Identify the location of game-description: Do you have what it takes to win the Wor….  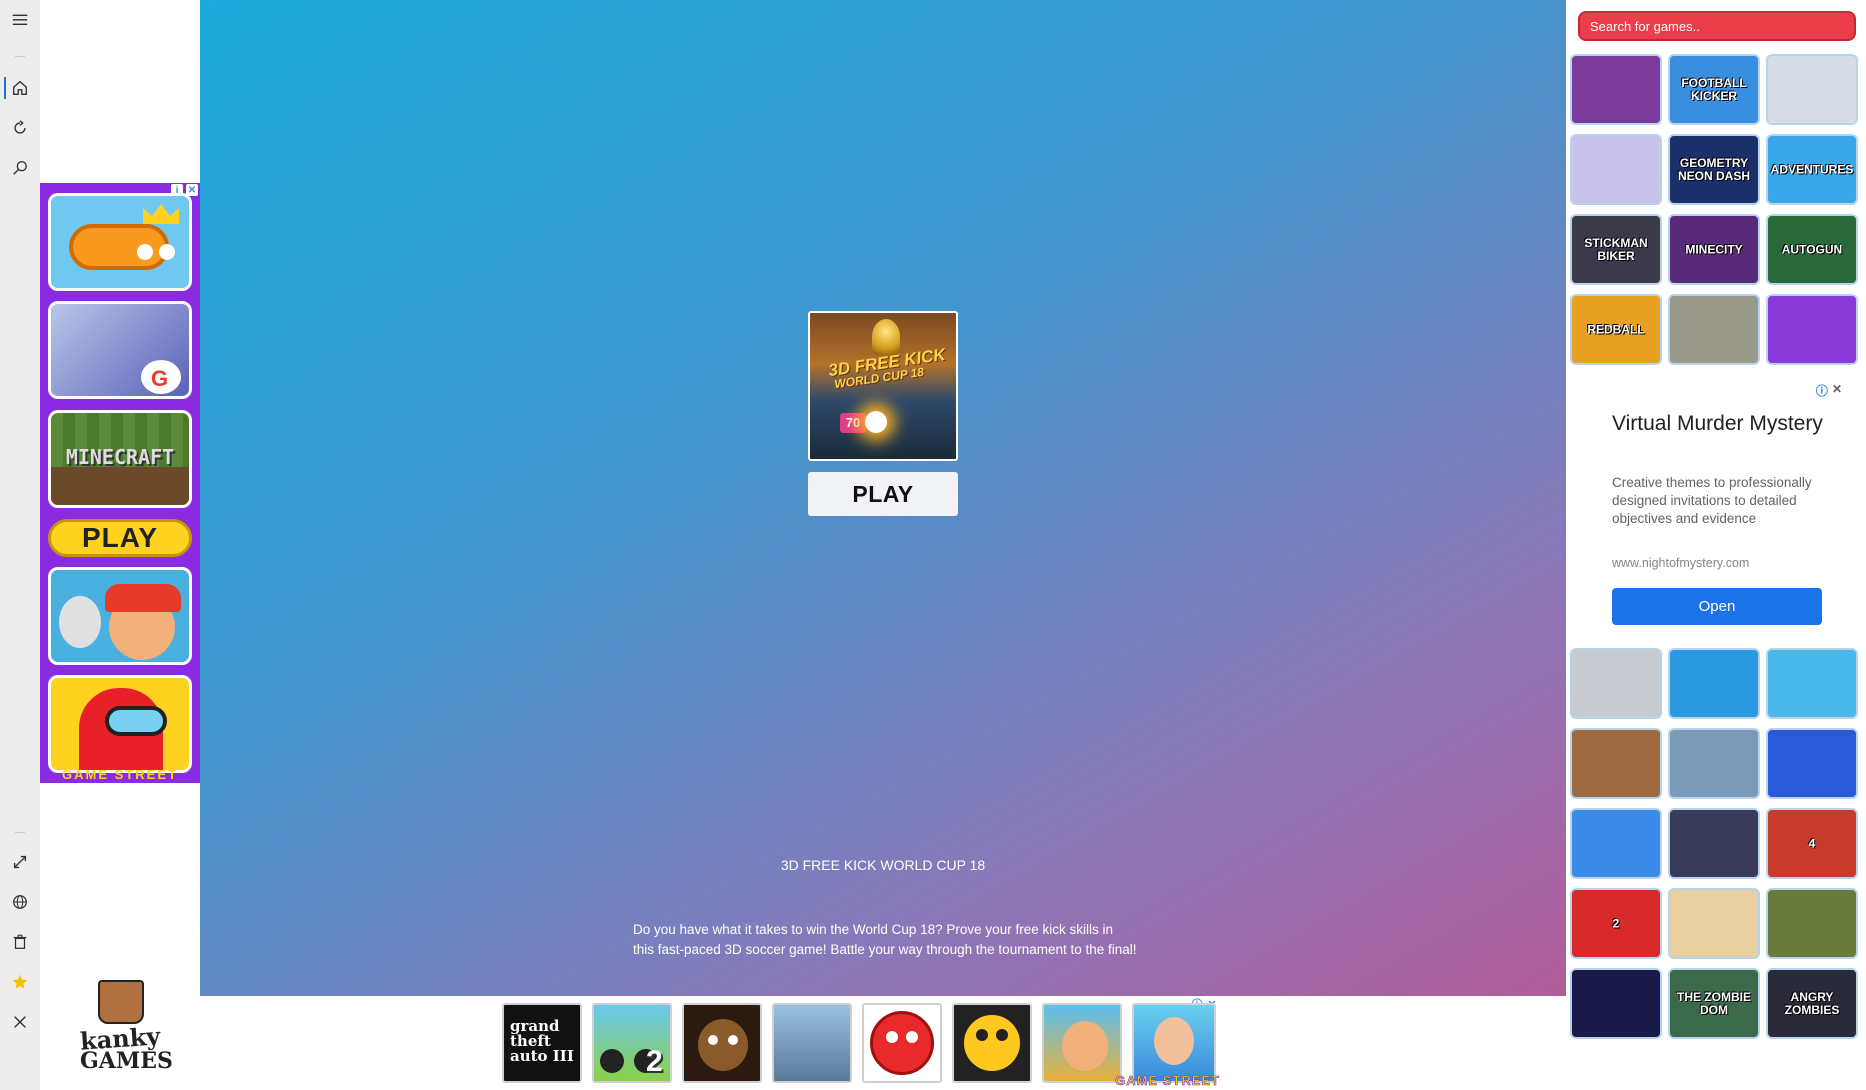
(885, 939).